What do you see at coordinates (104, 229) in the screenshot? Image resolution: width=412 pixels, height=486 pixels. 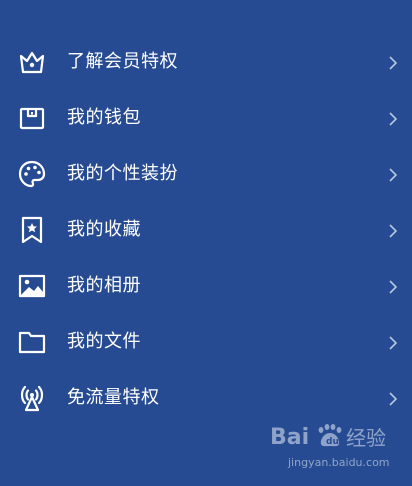 I see `menu-item-label: 我的收藏` at bounding box center [104, 229].